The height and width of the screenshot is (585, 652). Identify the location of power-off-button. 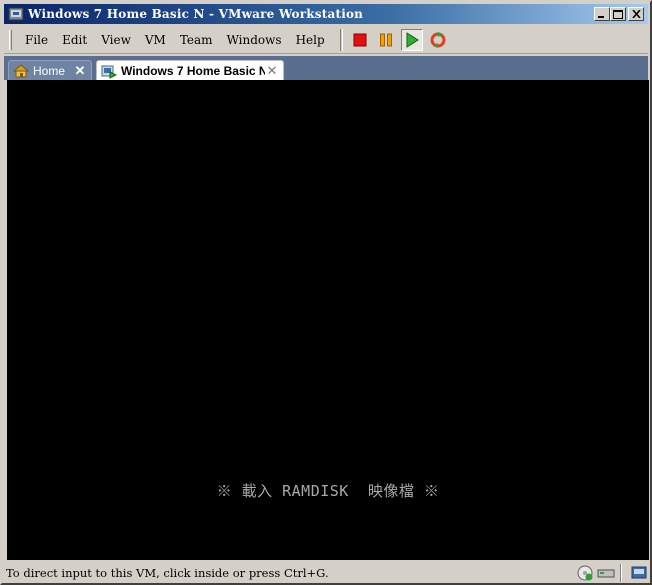
(360, 40).